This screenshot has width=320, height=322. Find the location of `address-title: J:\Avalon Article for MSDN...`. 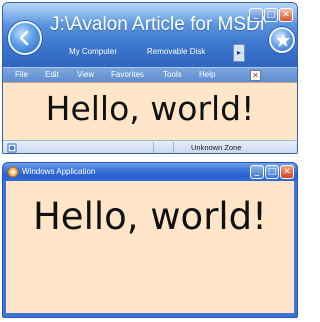

address-title: J:\Avalon Article for MSDN... is located at coordinates (158, 24).